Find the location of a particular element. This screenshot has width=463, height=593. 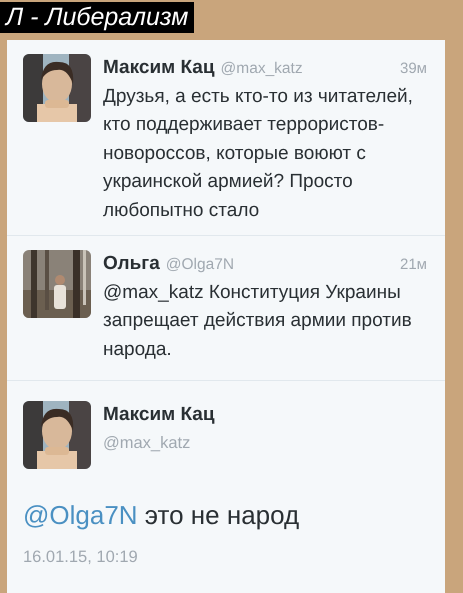

tweet-text: @max_katz Конституция Украины запрещает действия армии против народа. is located at coordinates (258, 321).